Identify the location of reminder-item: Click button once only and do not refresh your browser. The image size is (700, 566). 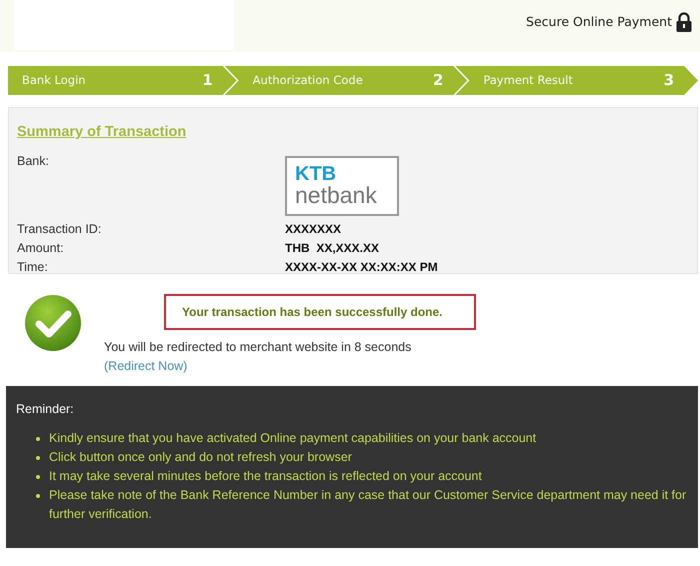
(200, 457).